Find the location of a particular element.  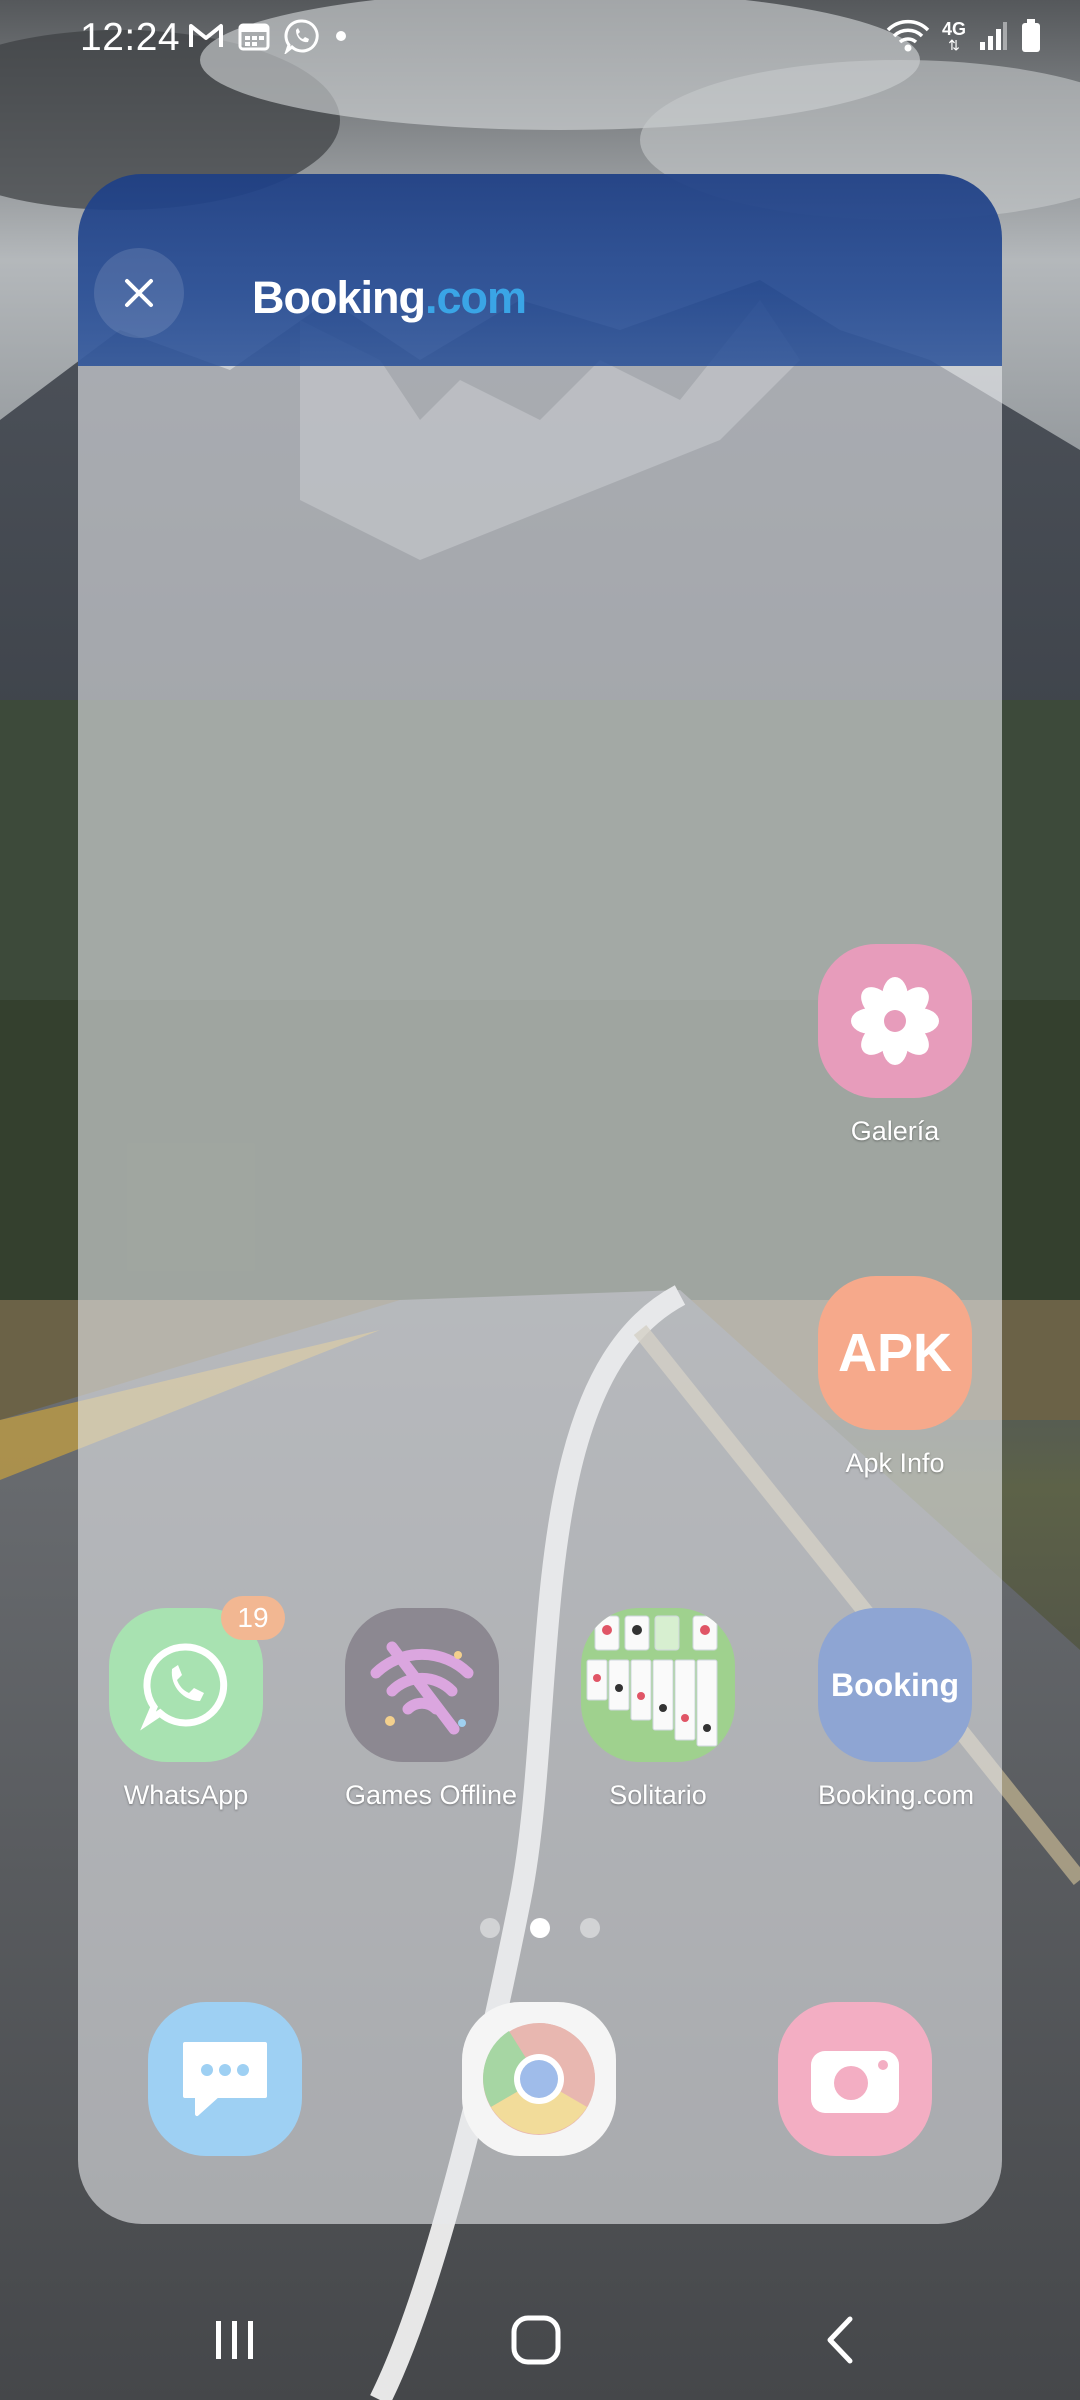

app-title-suffix: .com is located at coordinates (475, 297).